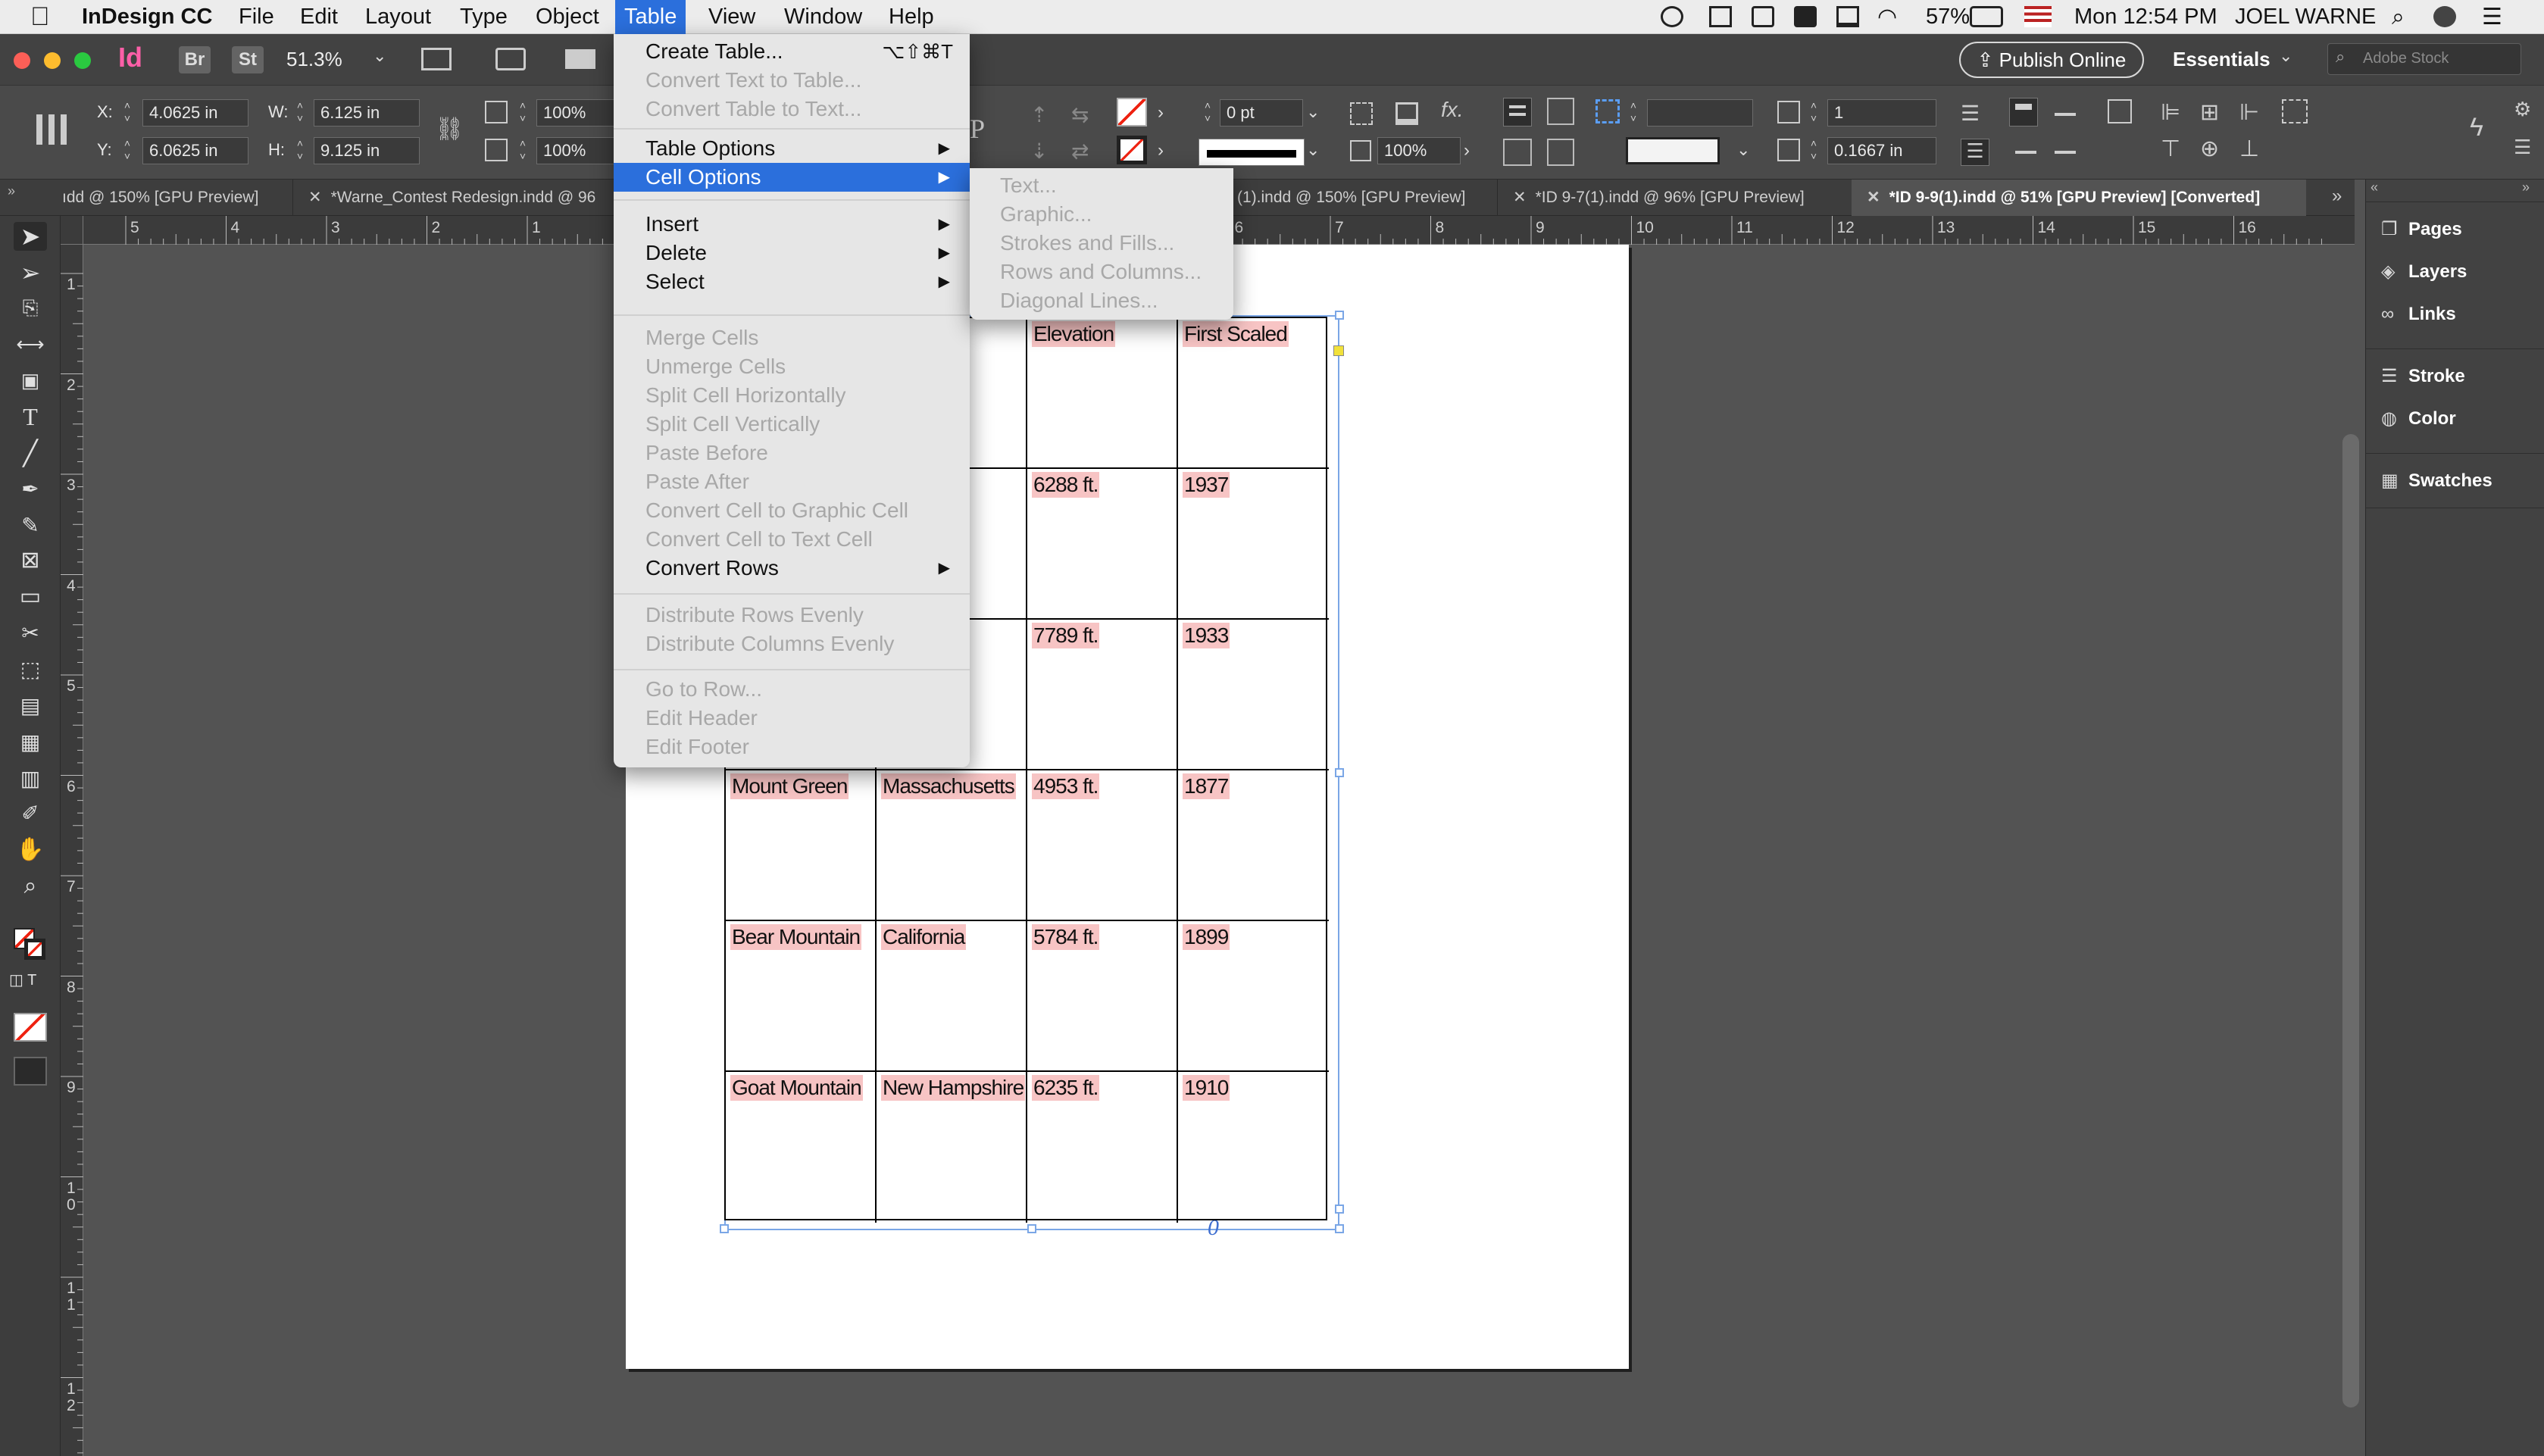 This screenshot has height=1456, width=2544. I want to click on align-left-edges-icon: ⊫, so click(2170, 112).